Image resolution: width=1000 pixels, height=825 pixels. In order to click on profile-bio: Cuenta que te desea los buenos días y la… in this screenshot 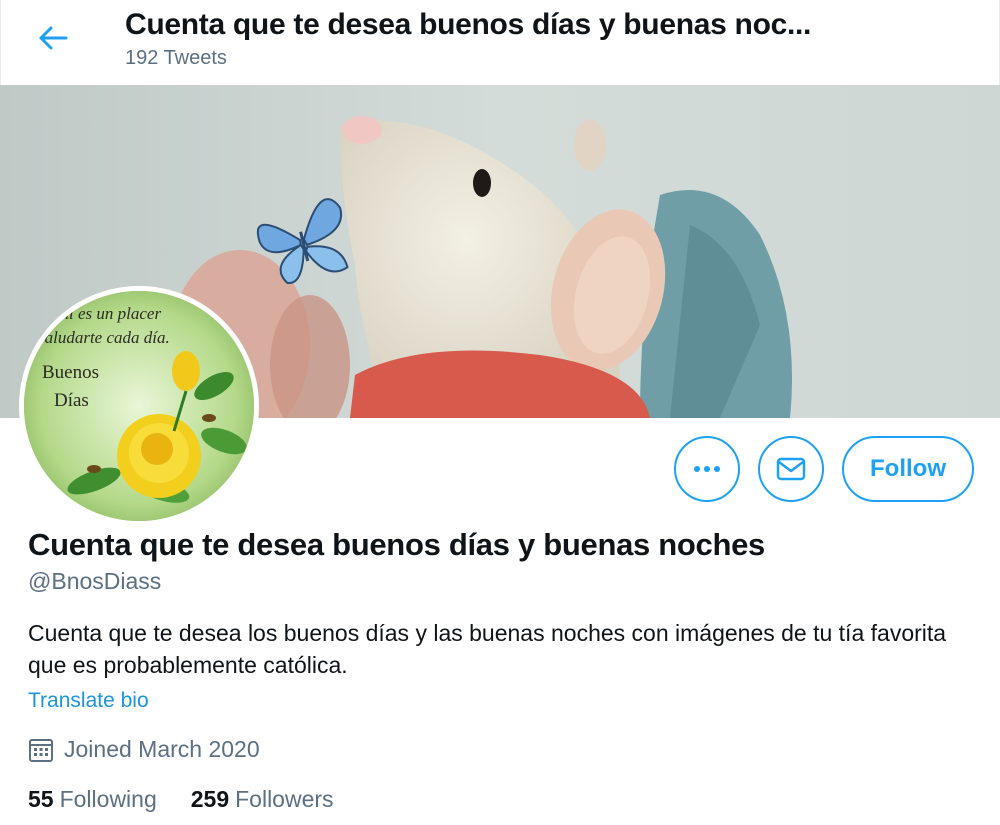, I will do `click(487, 649)`.